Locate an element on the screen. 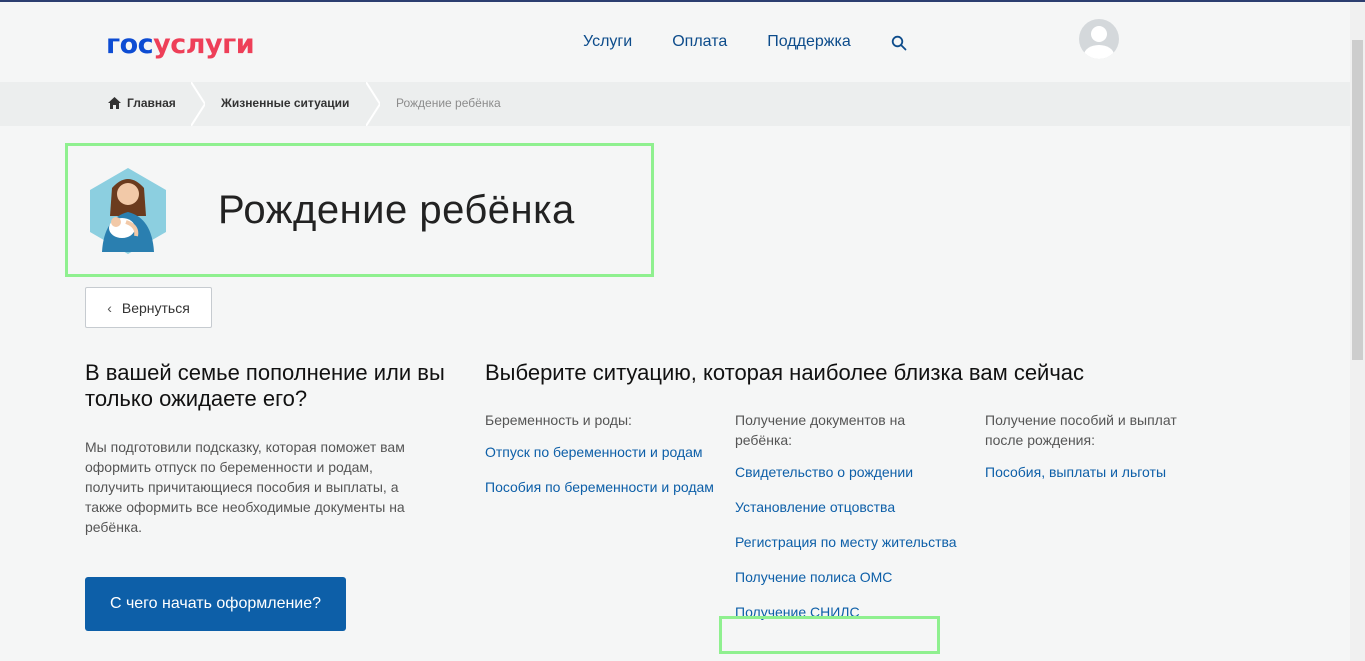 The height and width of the screenshot is (661, 1365). breadcrumb-home: Главная is located at coordinates (142, 103).